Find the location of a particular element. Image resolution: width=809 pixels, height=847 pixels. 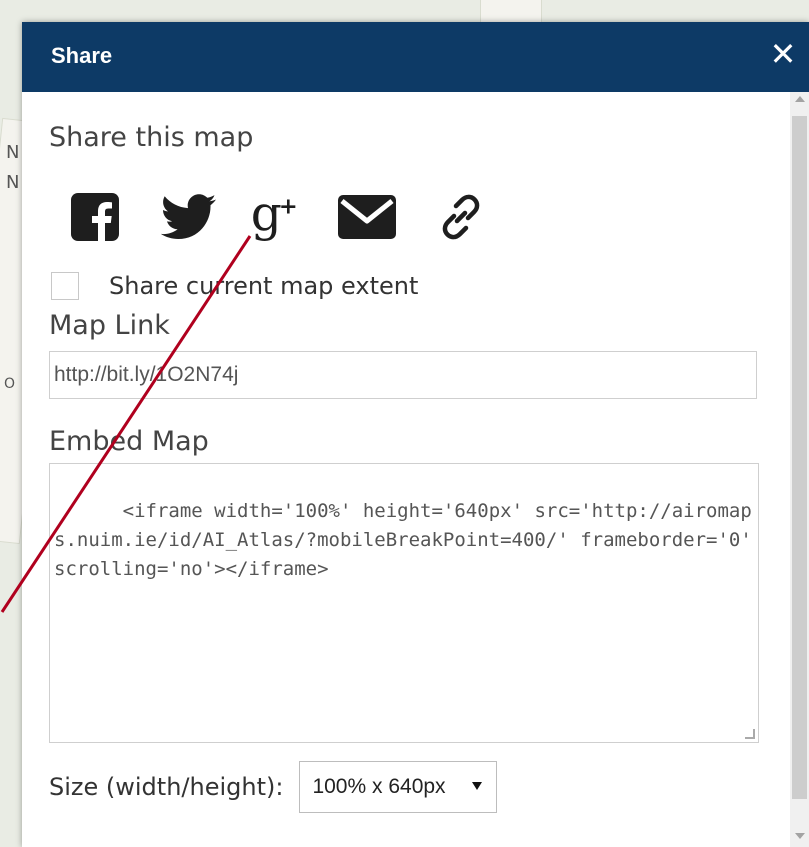

scrollbar-thumb is located at coordinates (799, 457).